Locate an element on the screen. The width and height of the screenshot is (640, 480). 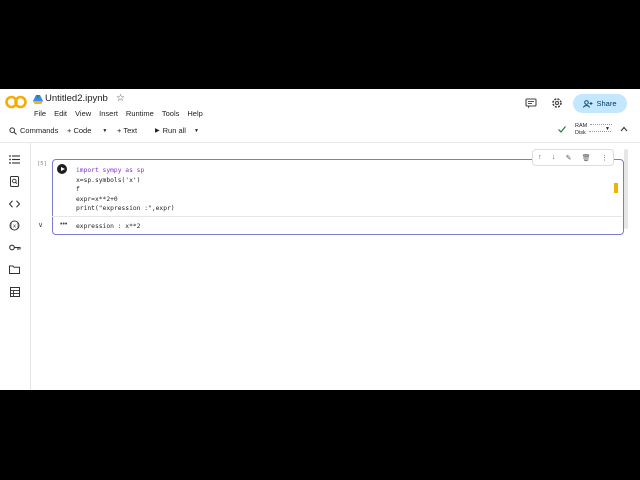
data-table-icon is located at coordinates (14, 291).